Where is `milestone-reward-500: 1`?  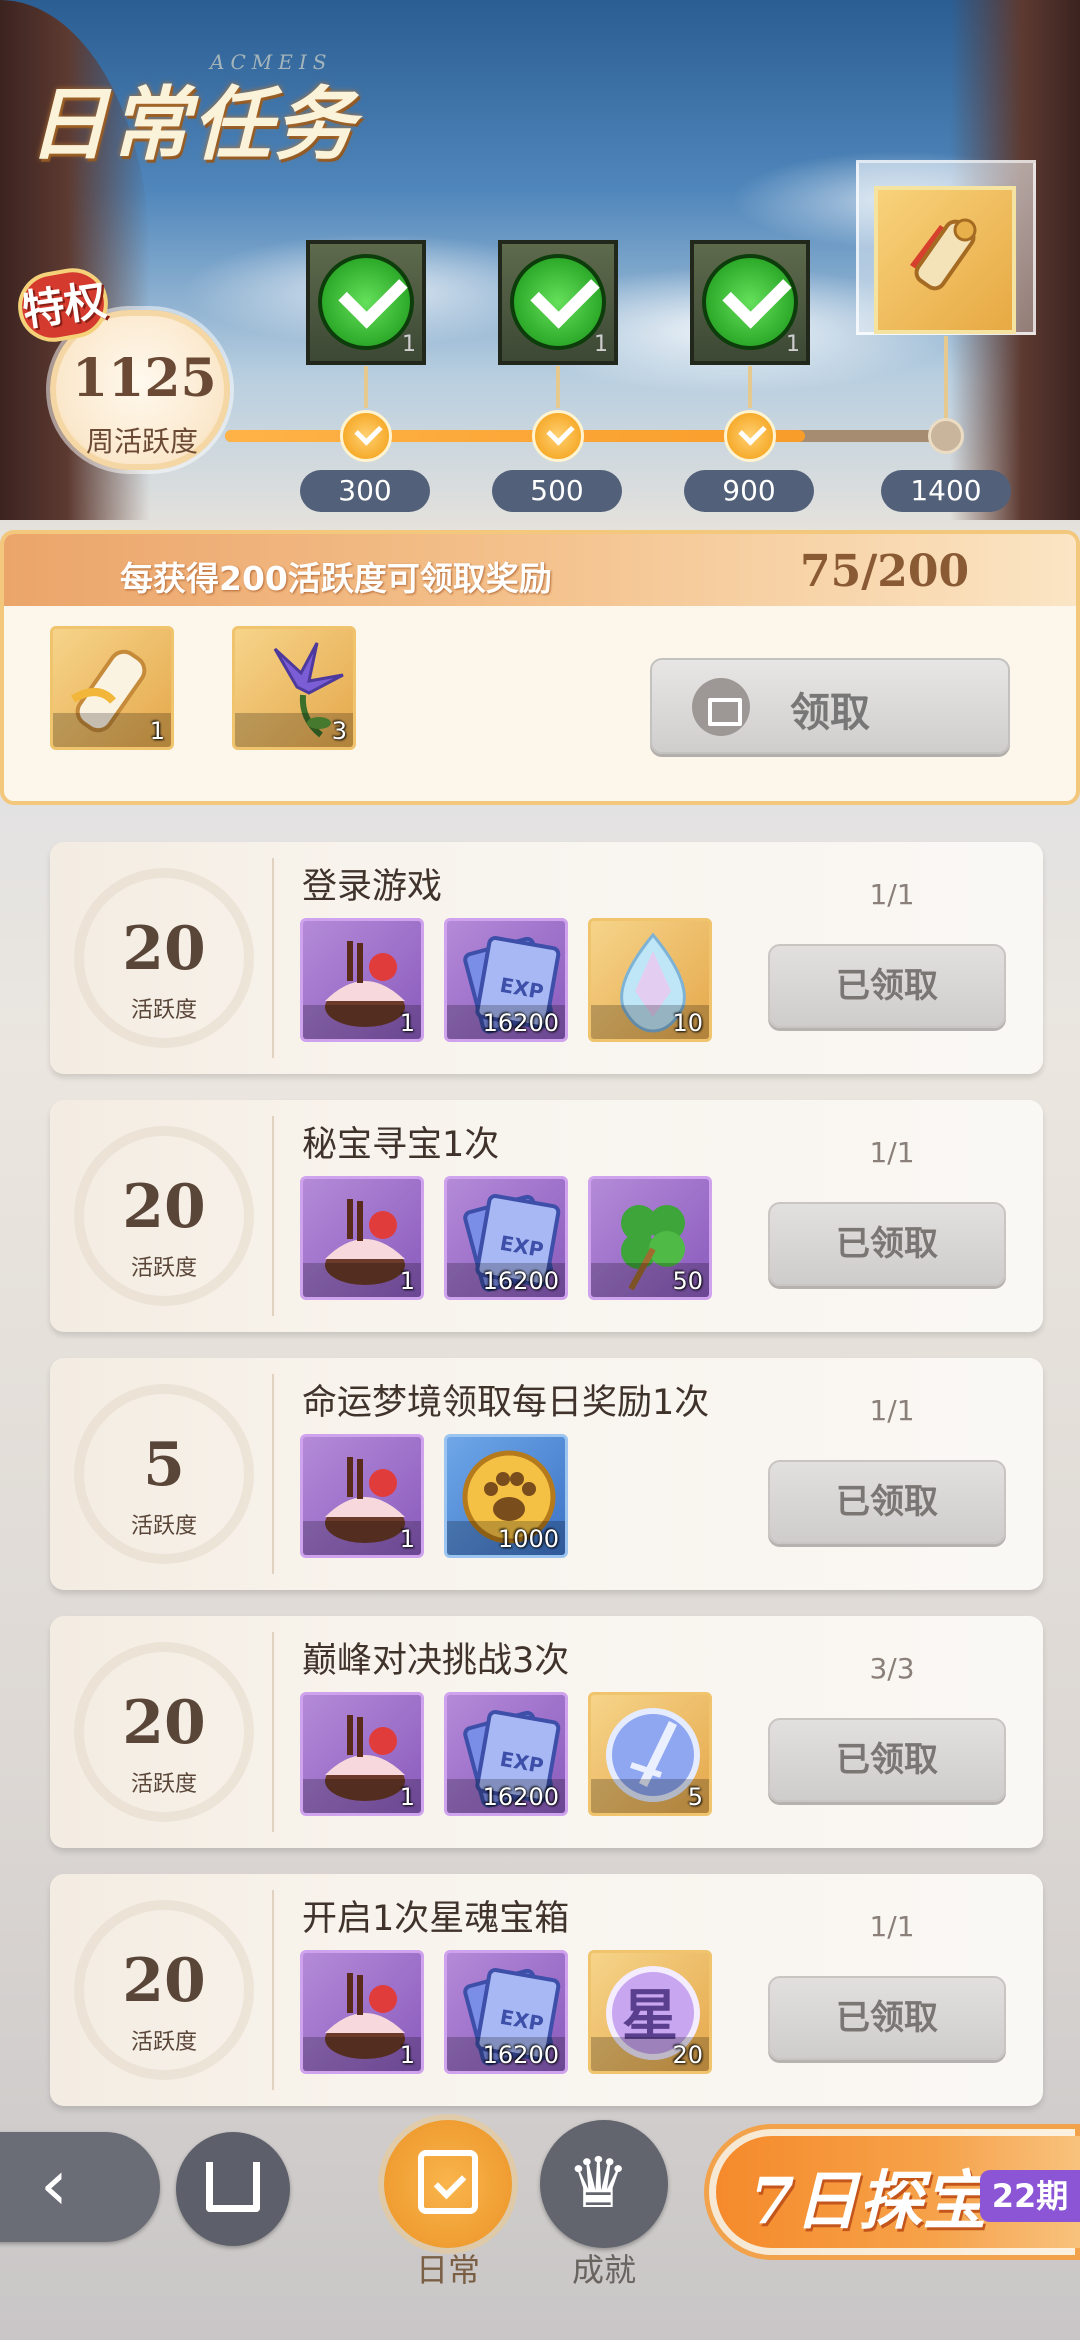 milestone-reward-500: 1 is located at coordinates (558, 302).